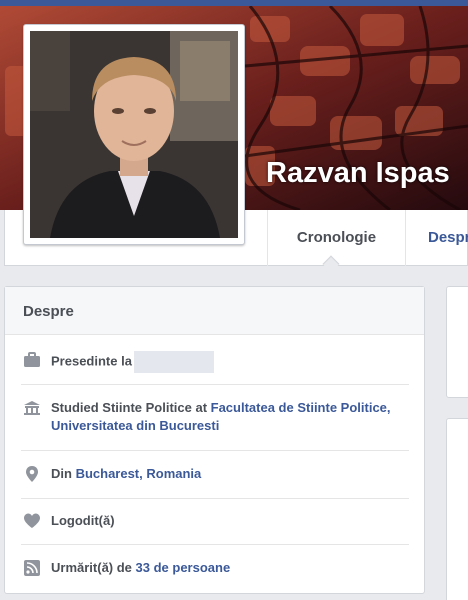 The width and height of the screenshot is (468, 600). What do you see at coordinates (457, 509) in the screenshot?
I see `right-column-photos-card` at bounding box center [457, 509].